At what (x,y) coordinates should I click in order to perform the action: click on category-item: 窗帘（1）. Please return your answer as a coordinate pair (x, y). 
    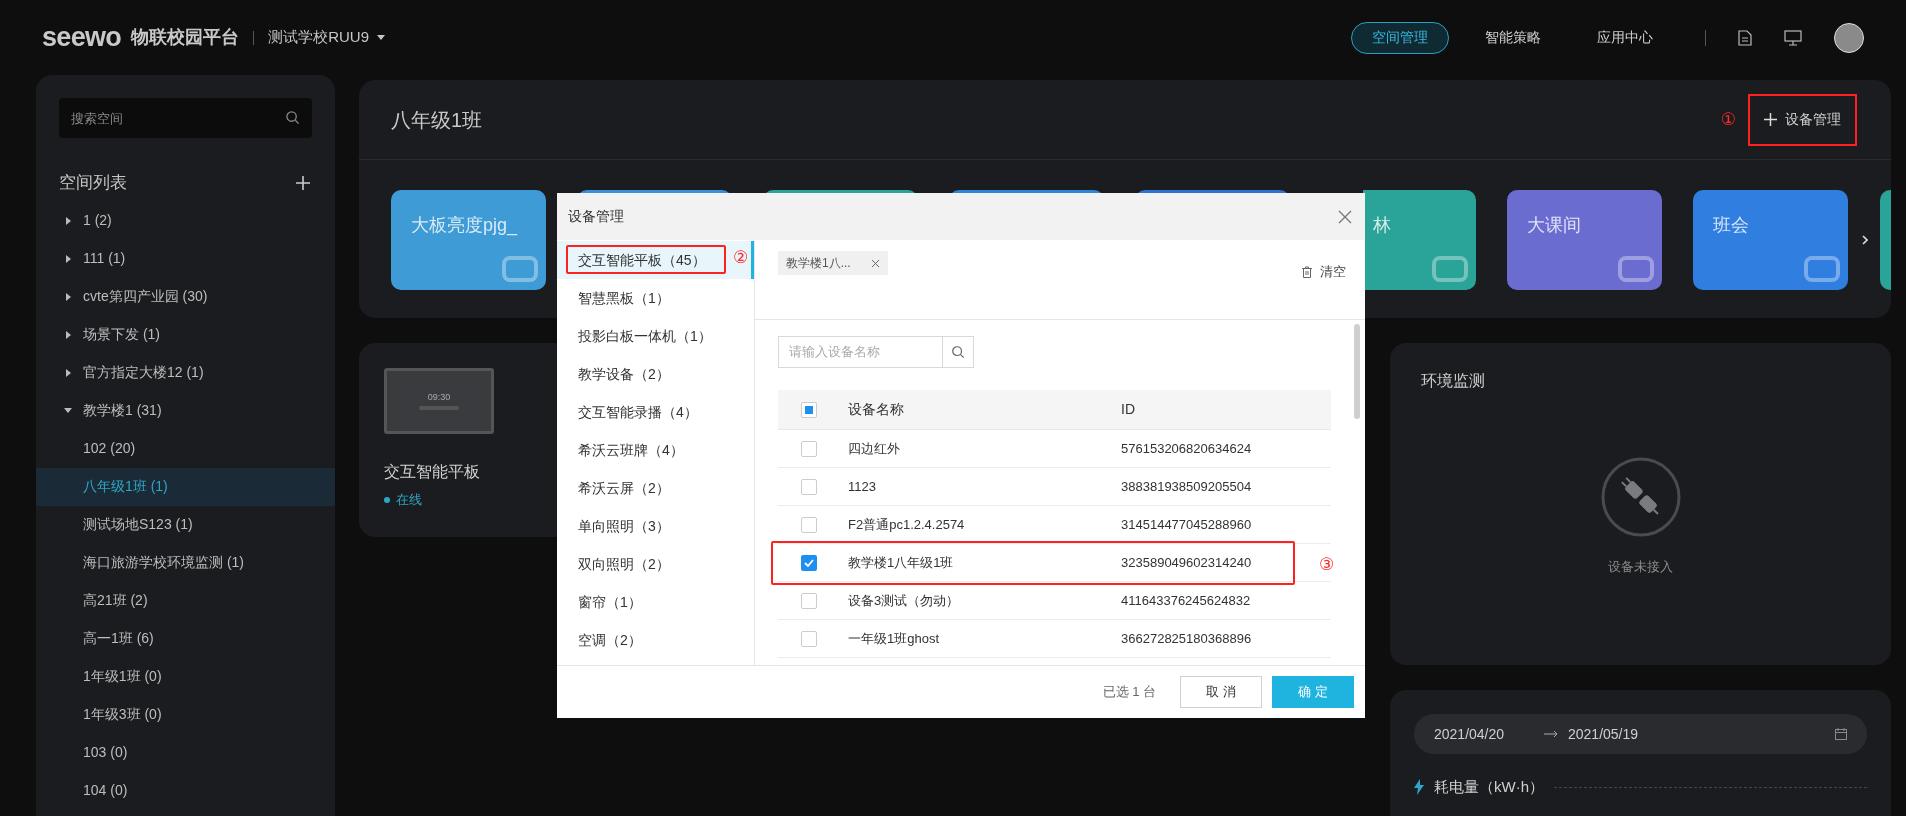
    Looking at the image, I should click on (655, 602).